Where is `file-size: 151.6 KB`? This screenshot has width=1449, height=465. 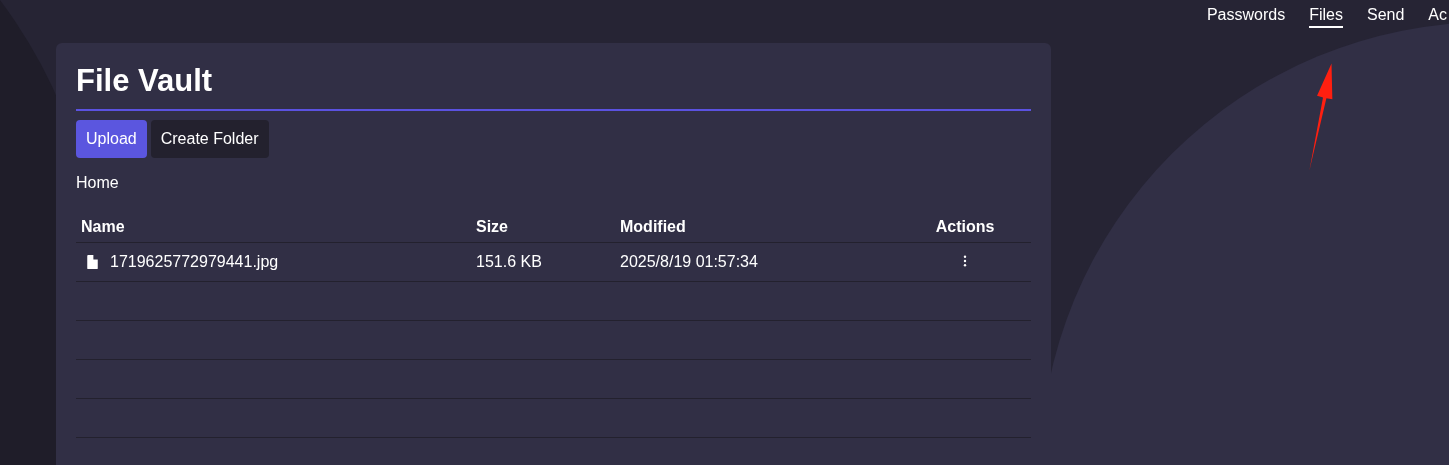 file-size: 151.6 KB is located at coordinates (509, 261).